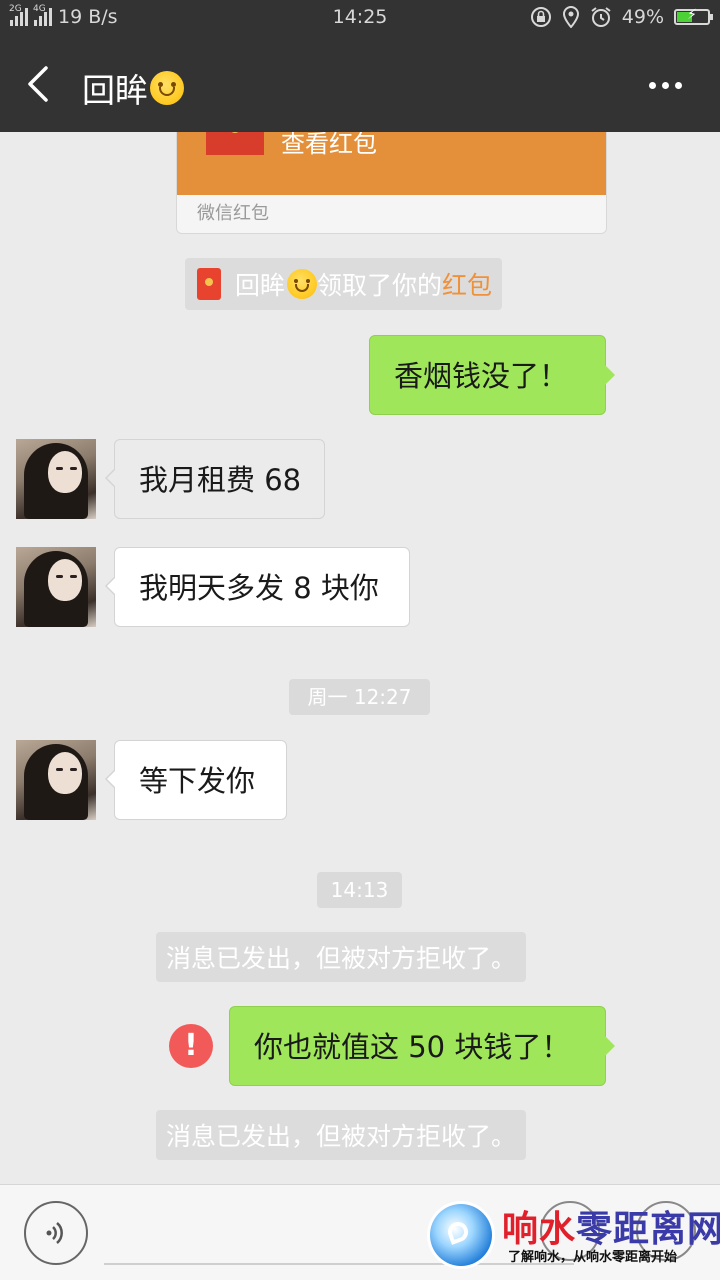 The height and width of the screenshot is (1280, 720). I want to click on notice-name: 回眸, so click(260, 285).